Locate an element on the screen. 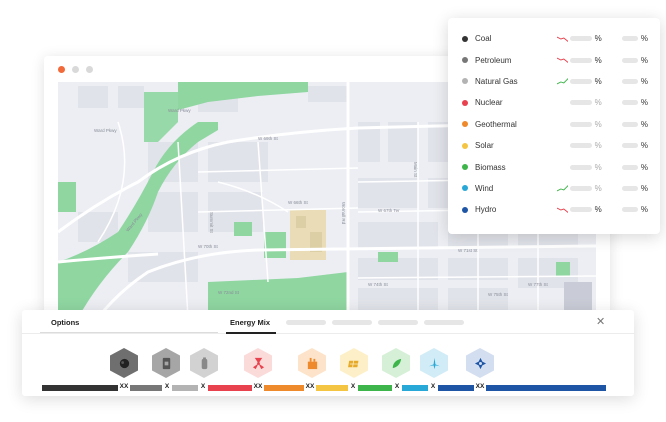  natural-gas-icon is located at coordinates (204, 363).